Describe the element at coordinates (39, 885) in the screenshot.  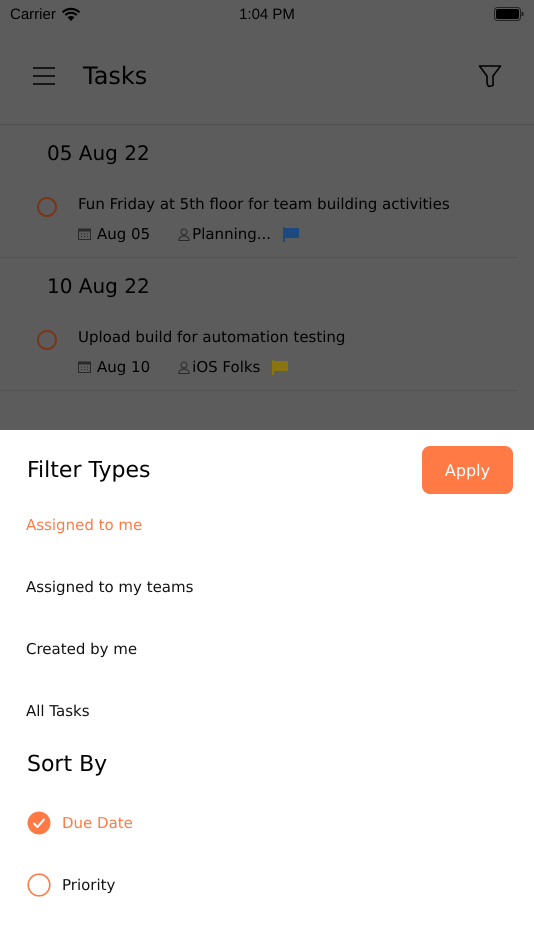
I see `radio-button` at that location.